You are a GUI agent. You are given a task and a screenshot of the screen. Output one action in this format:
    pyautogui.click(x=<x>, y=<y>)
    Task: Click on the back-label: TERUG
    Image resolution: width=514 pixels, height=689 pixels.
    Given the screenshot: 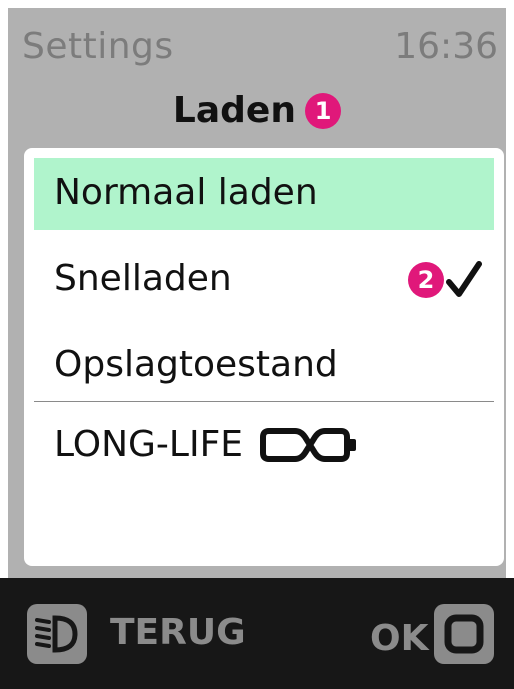 What is the action you would take?
    pyautogui.click(x=178, y=632)
    